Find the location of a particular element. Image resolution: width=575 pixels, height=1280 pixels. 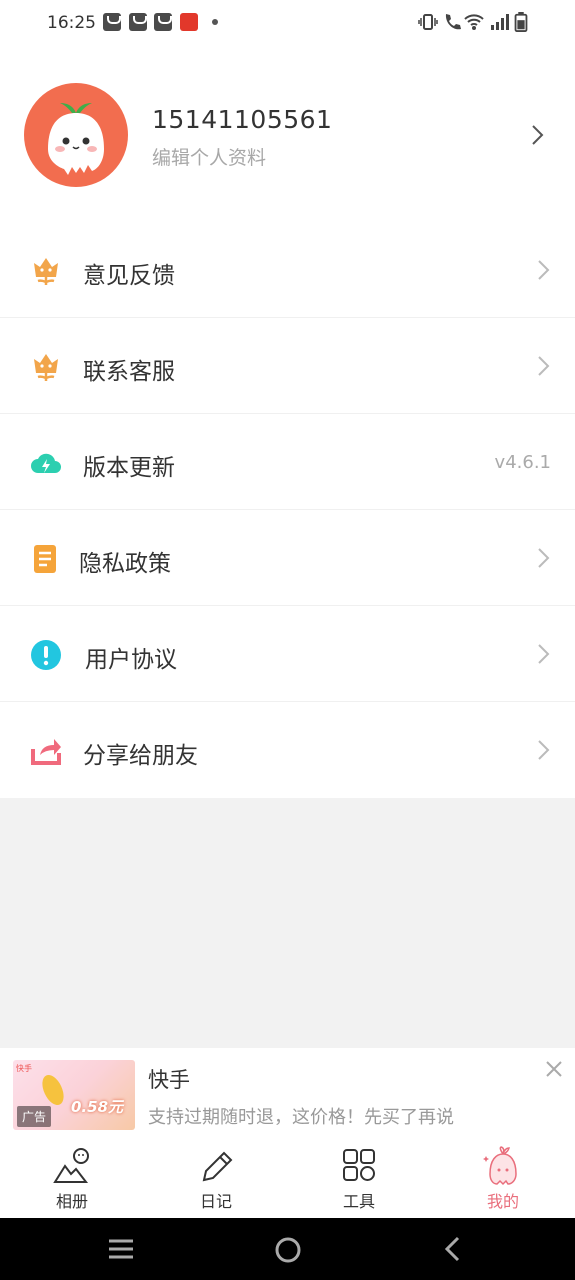

album-icon is located at coordinates (71, 1165).